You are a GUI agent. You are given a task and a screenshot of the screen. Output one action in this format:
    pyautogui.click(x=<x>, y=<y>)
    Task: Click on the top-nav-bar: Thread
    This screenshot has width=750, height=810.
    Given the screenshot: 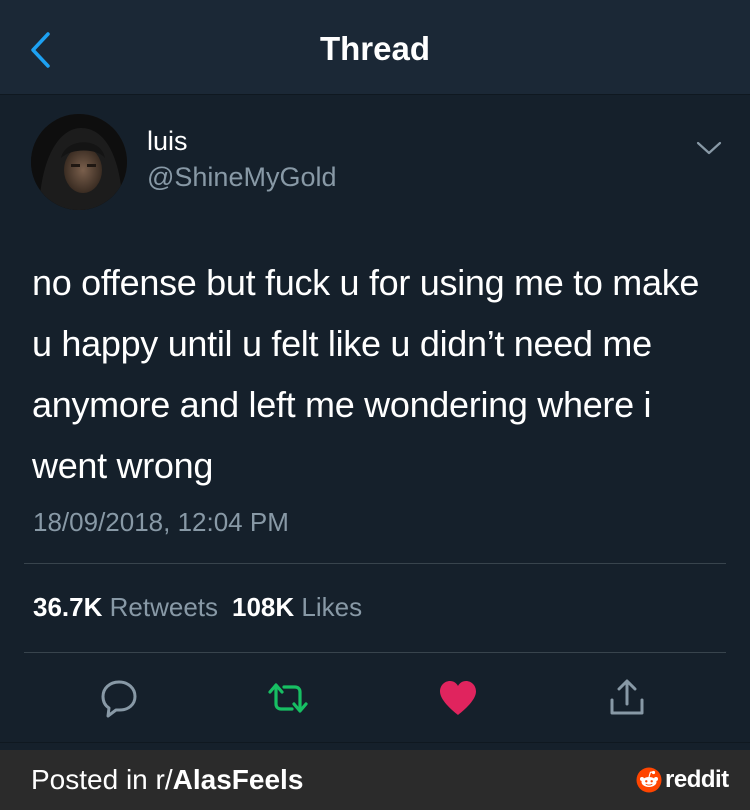 What is the action you would take?
    pyautogui.click(x=375, y=47)
    